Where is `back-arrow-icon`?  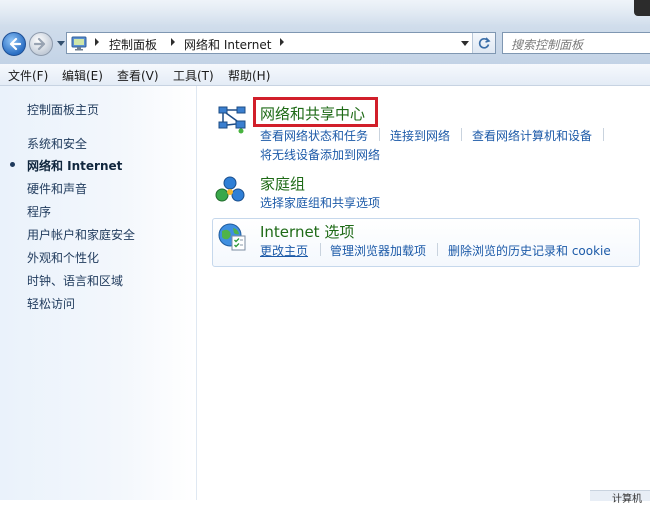 back-arrow-icon is located at coordinates (15, 44).